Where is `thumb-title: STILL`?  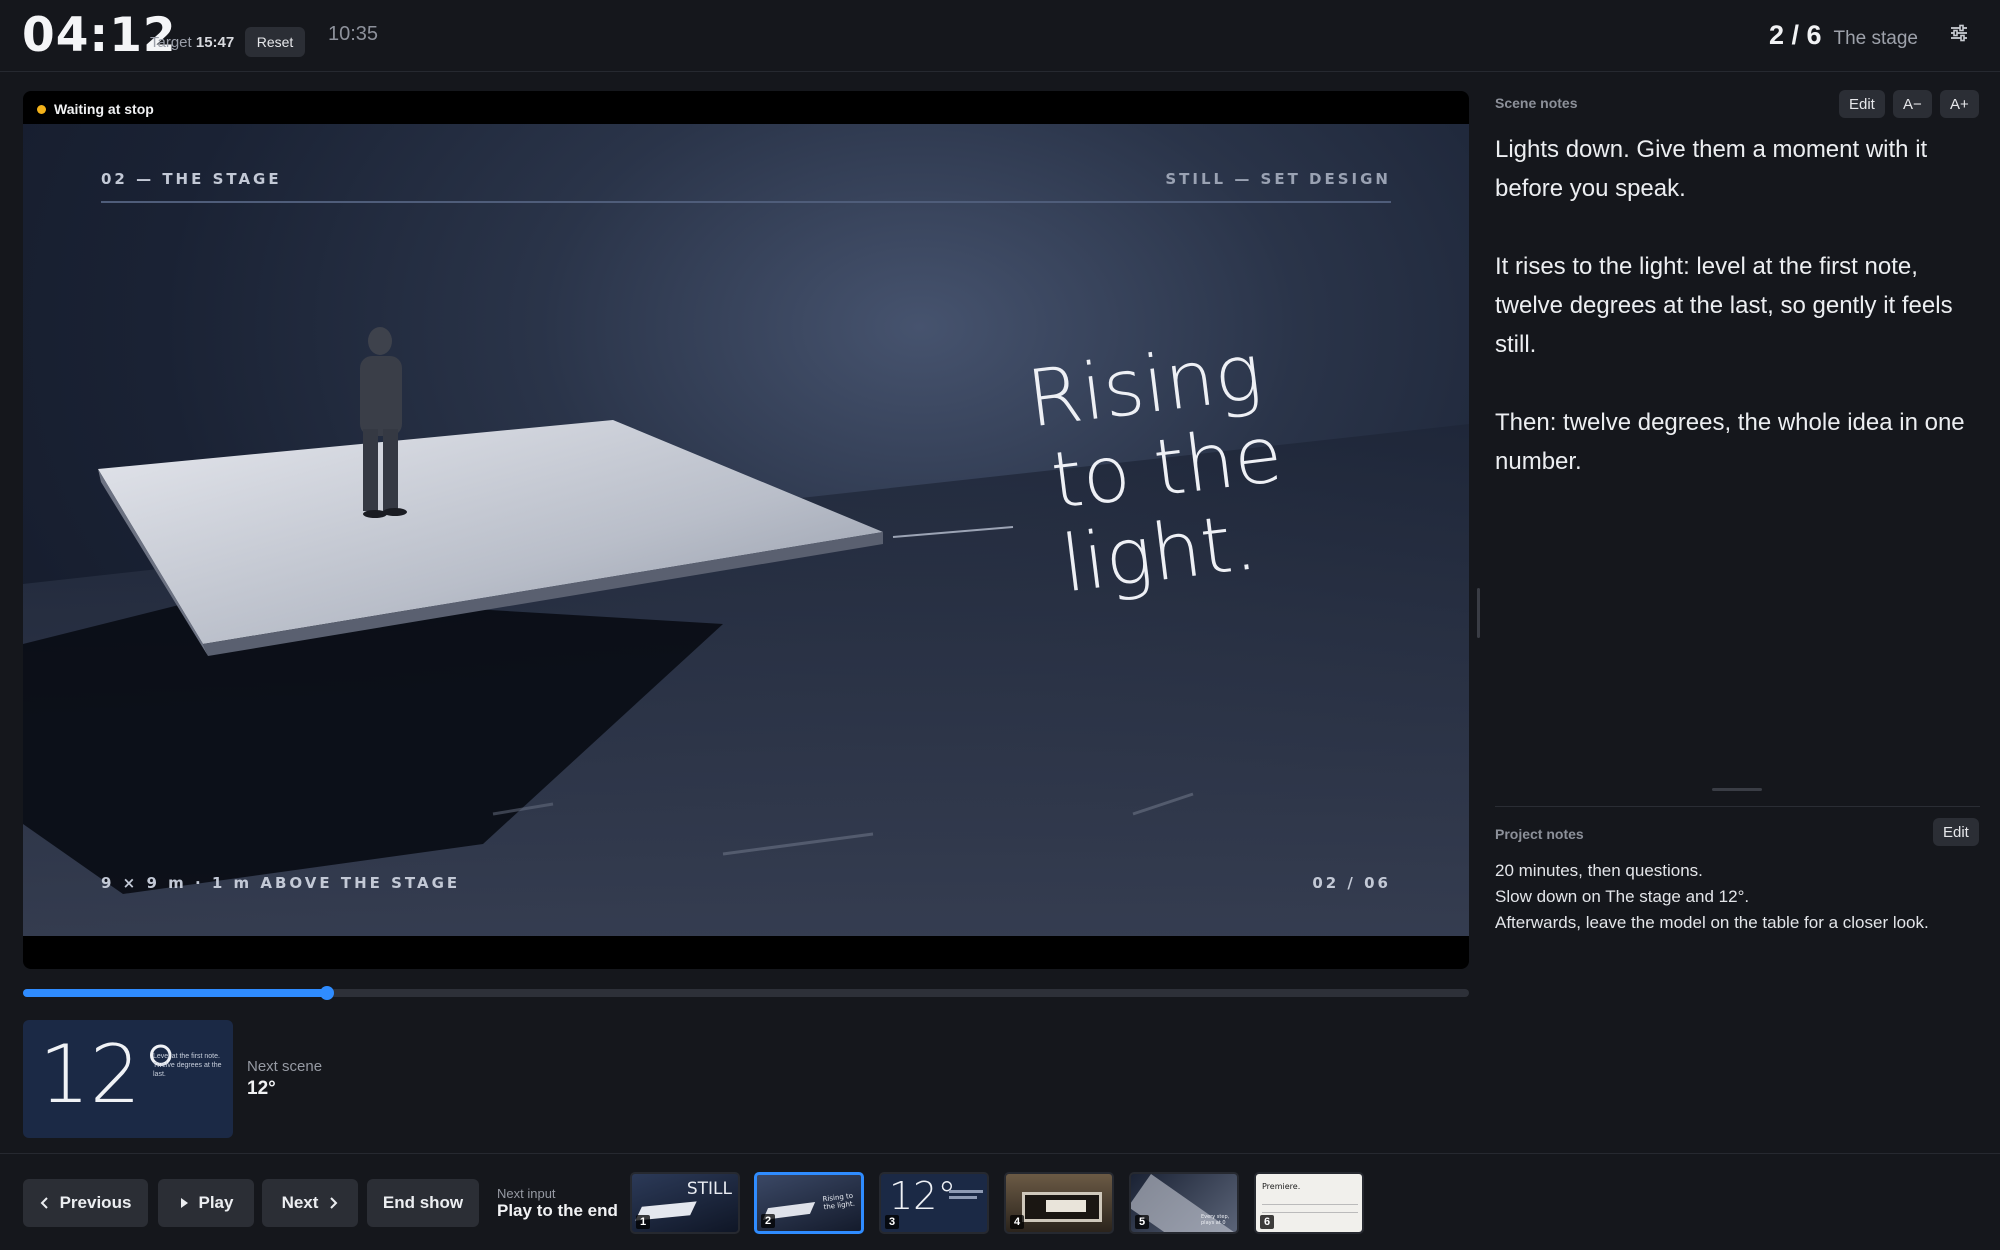
thumb-title: STILL is located at coordinates (709, 1189).